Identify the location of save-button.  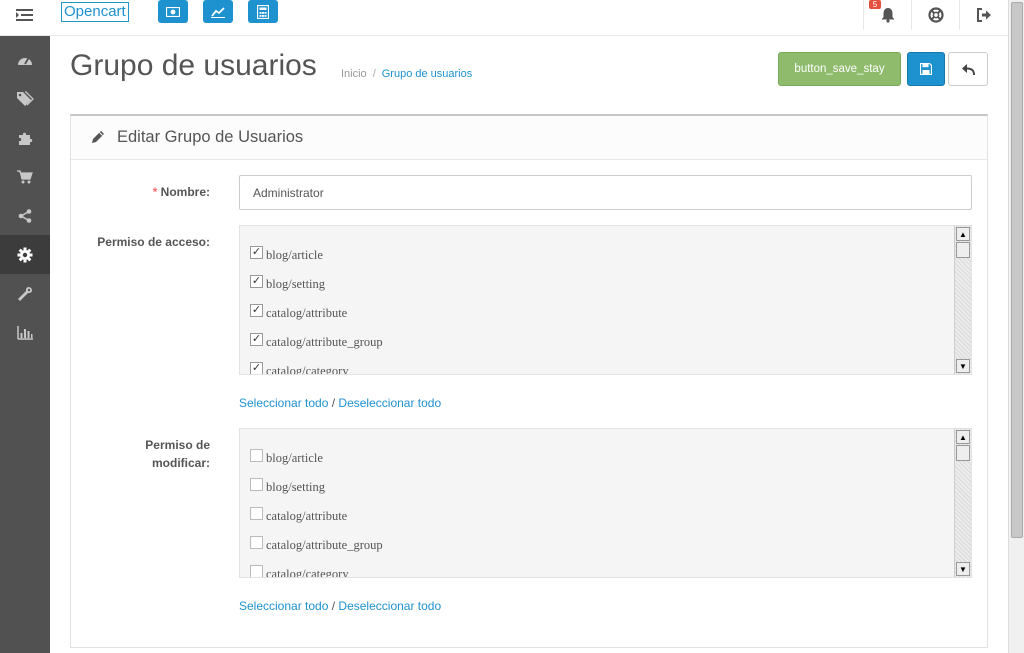
(926, 69).